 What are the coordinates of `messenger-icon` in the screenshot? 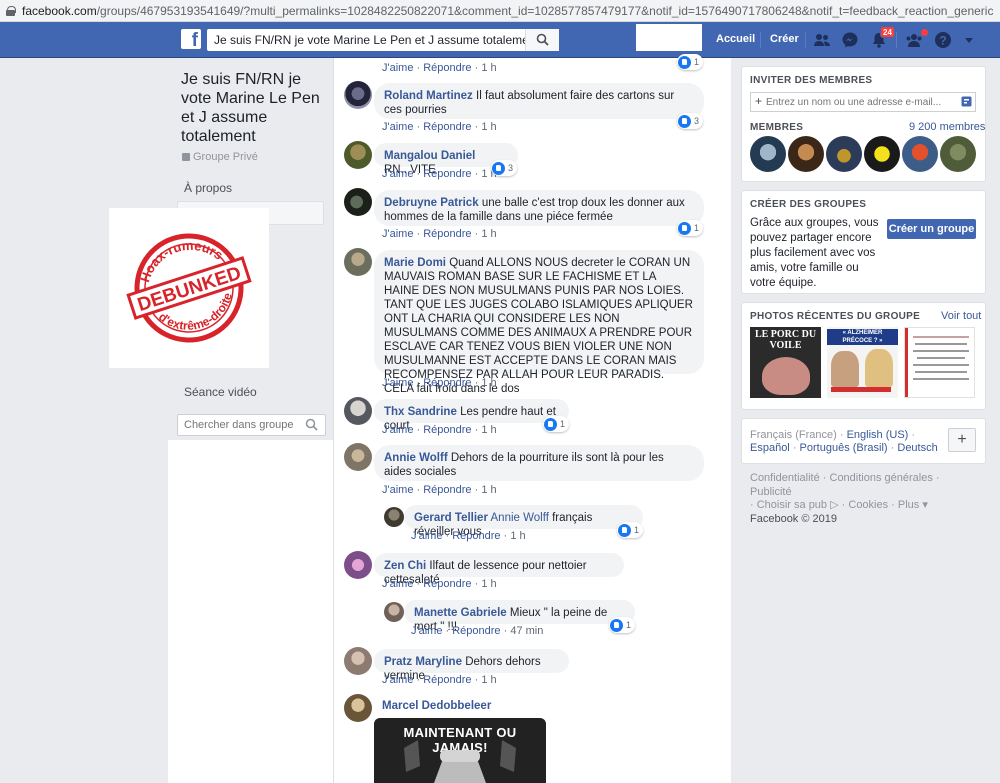 It's located at (850, 40).